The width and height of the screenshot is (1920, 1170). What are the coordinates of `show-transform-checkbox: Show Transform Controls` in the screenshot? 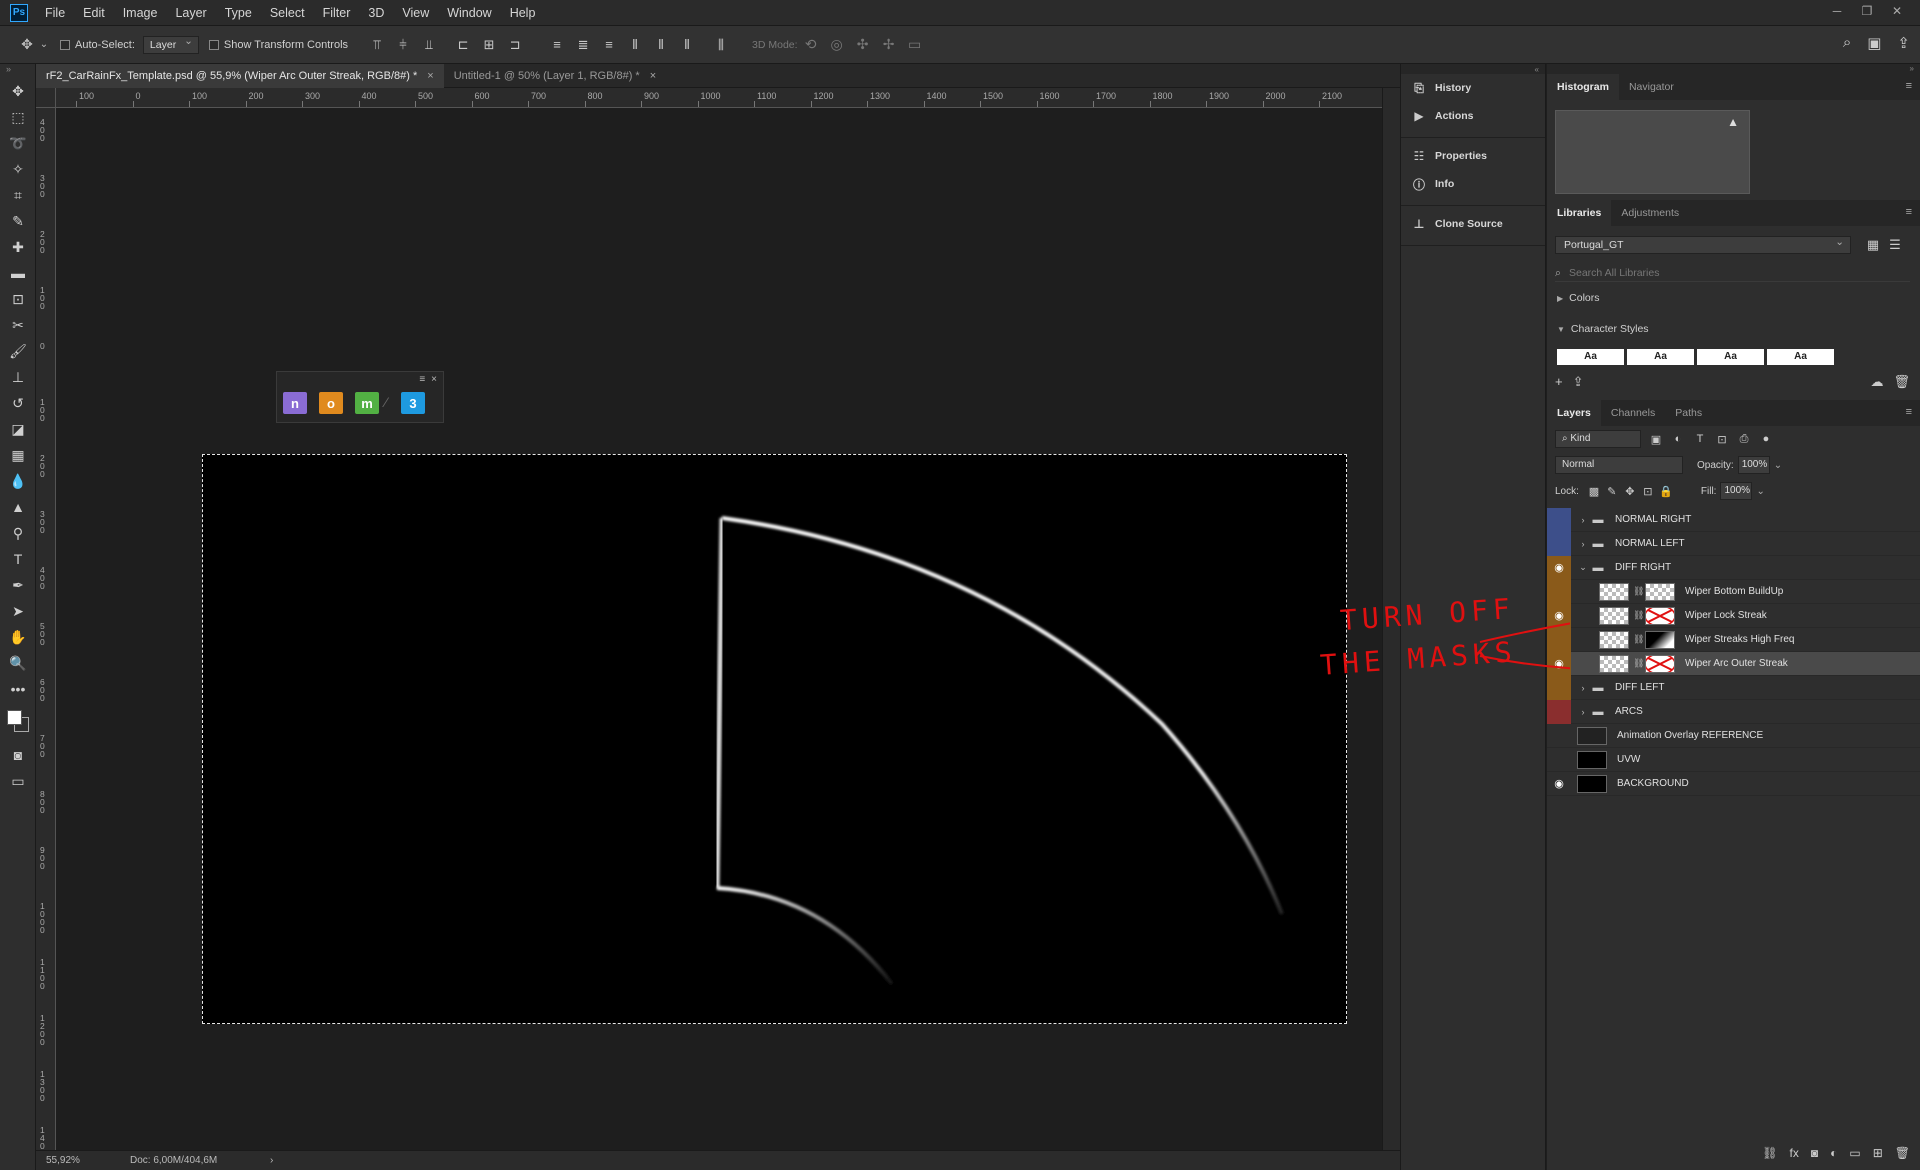 It's located at (278, 45).